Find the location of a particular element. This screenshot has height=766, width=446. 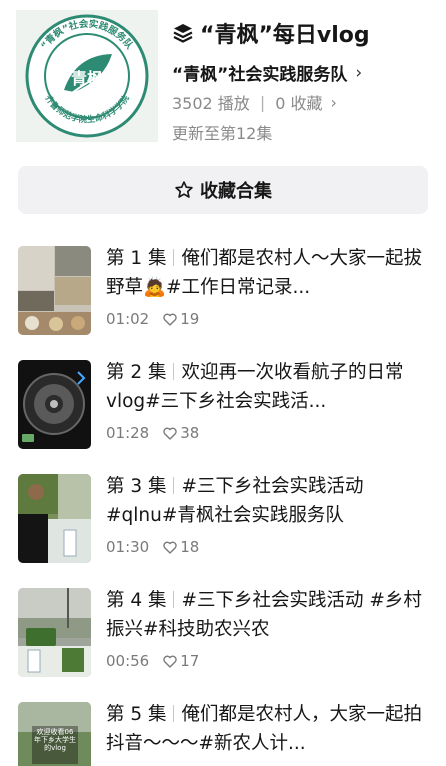

collect-count: 0 收藏 is located at coordinates (299, 103).